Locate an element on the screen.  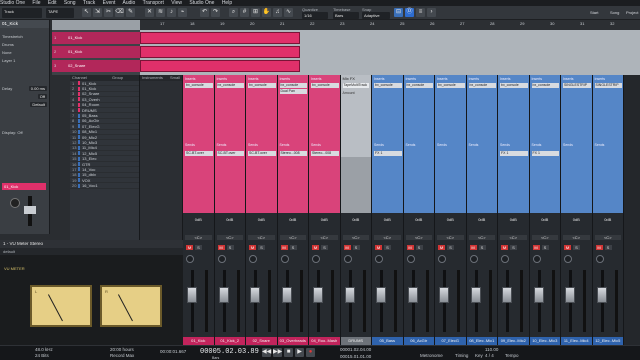
insp-row-4: Delay 0.00 ms is located at coordinates (24, 88).